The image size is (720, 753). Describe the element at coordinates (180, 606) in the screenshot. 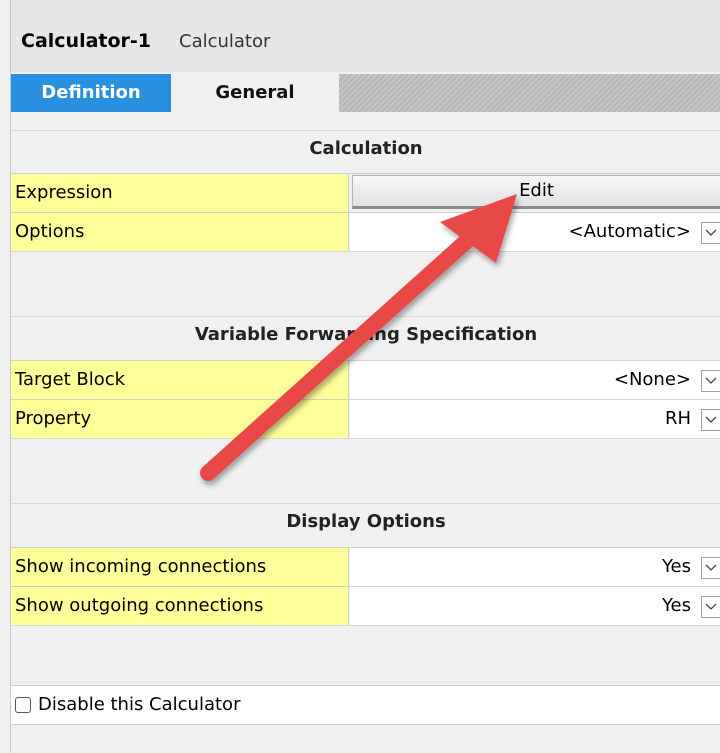

I see `show-outgoing-label: Show outgoing connections` at that location.